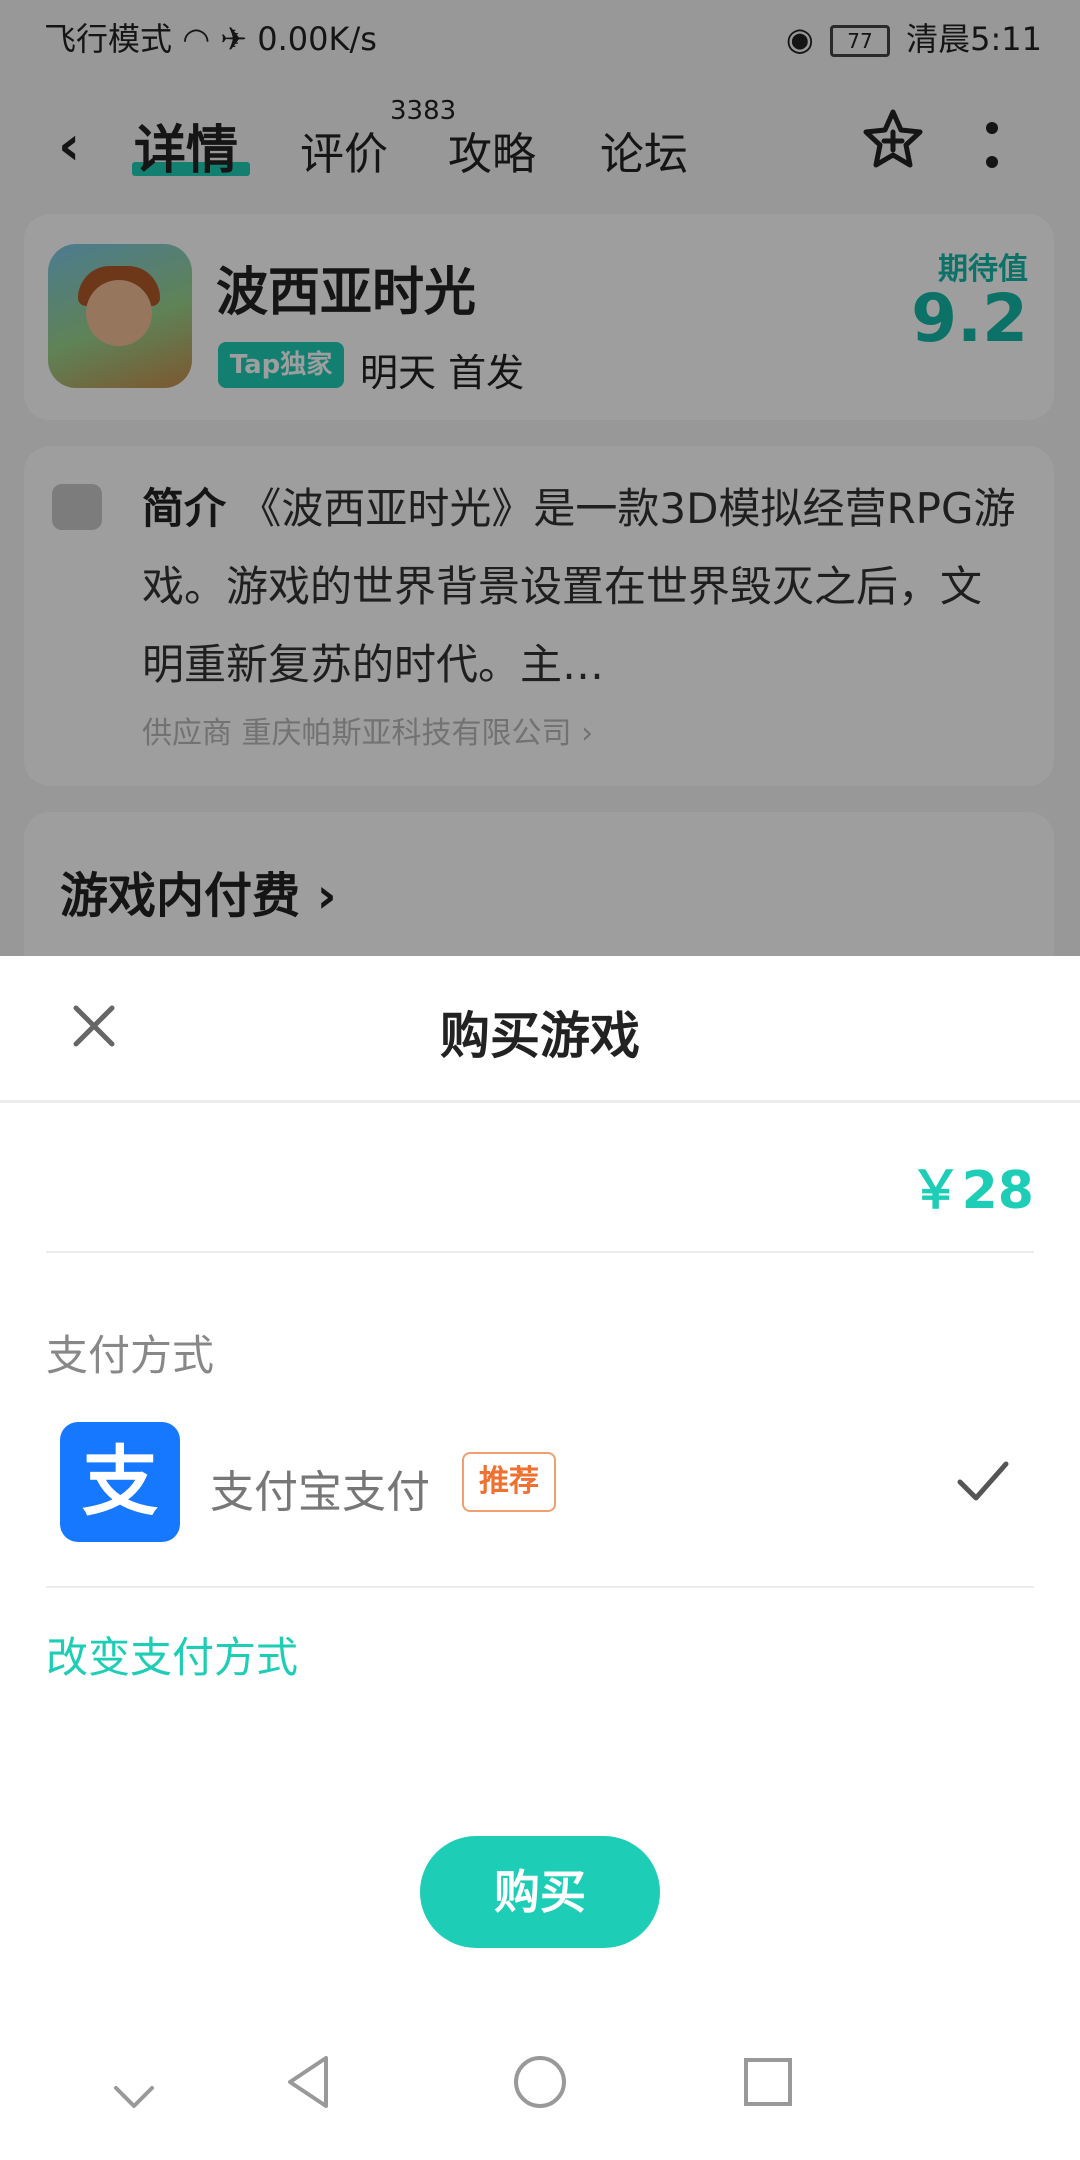 Image resolution: width=1080 pixels, height=2160 pixels. I want to click on payment-method-name: 支付宝支付, so click(320, 1488).